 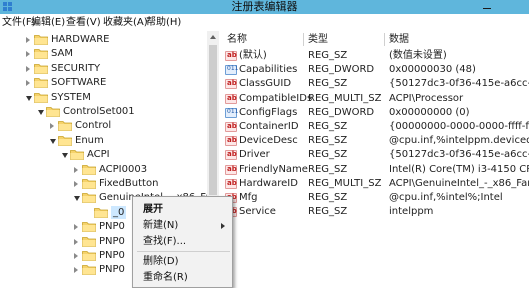 What do you see at coordinates (128, 126) in the screenshot?
I see `tree-node: Control` at bounding box center [128, 126].